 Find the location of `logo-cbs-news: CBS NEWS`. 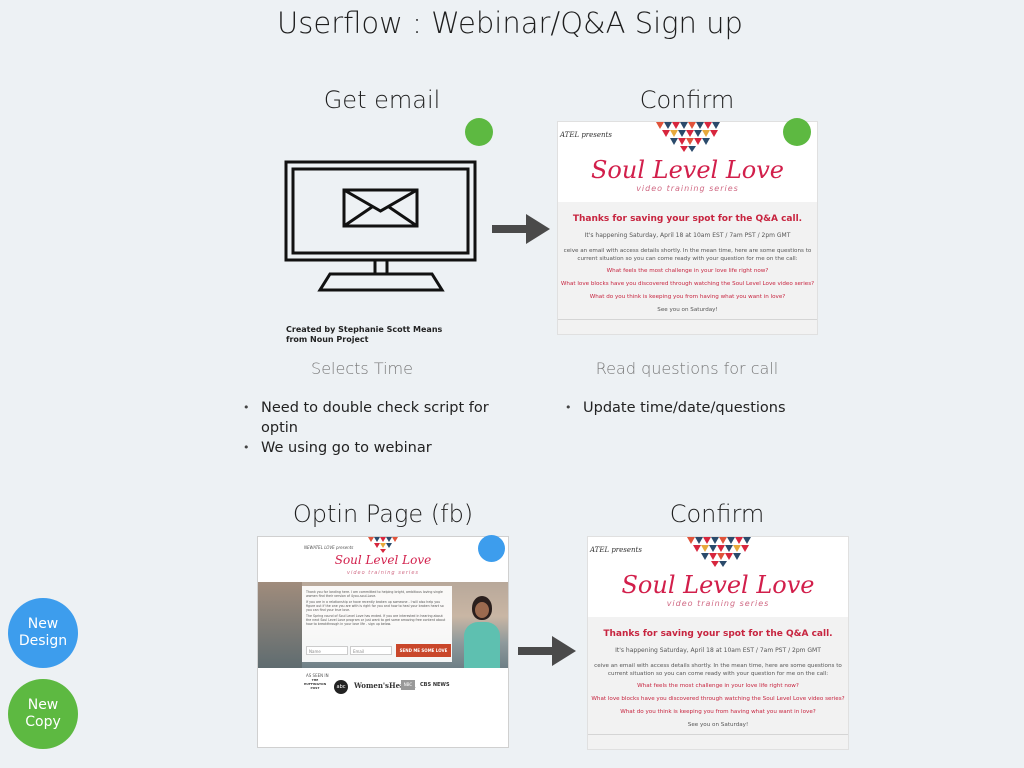

logo-cbs-news: CBS NEWS is located at coordinates (435, 685).